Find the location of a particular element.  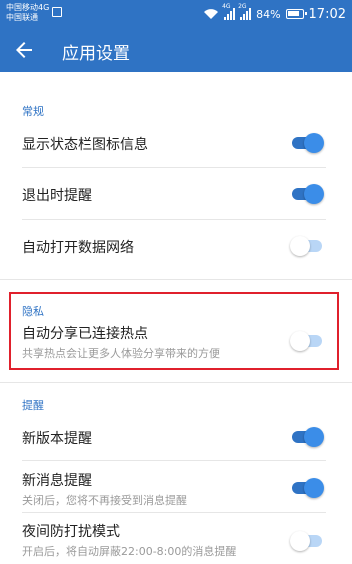

setting-desc-new-message: 关闭后，您将不再接受到消息提醒 is located at coordinates (104, 500).